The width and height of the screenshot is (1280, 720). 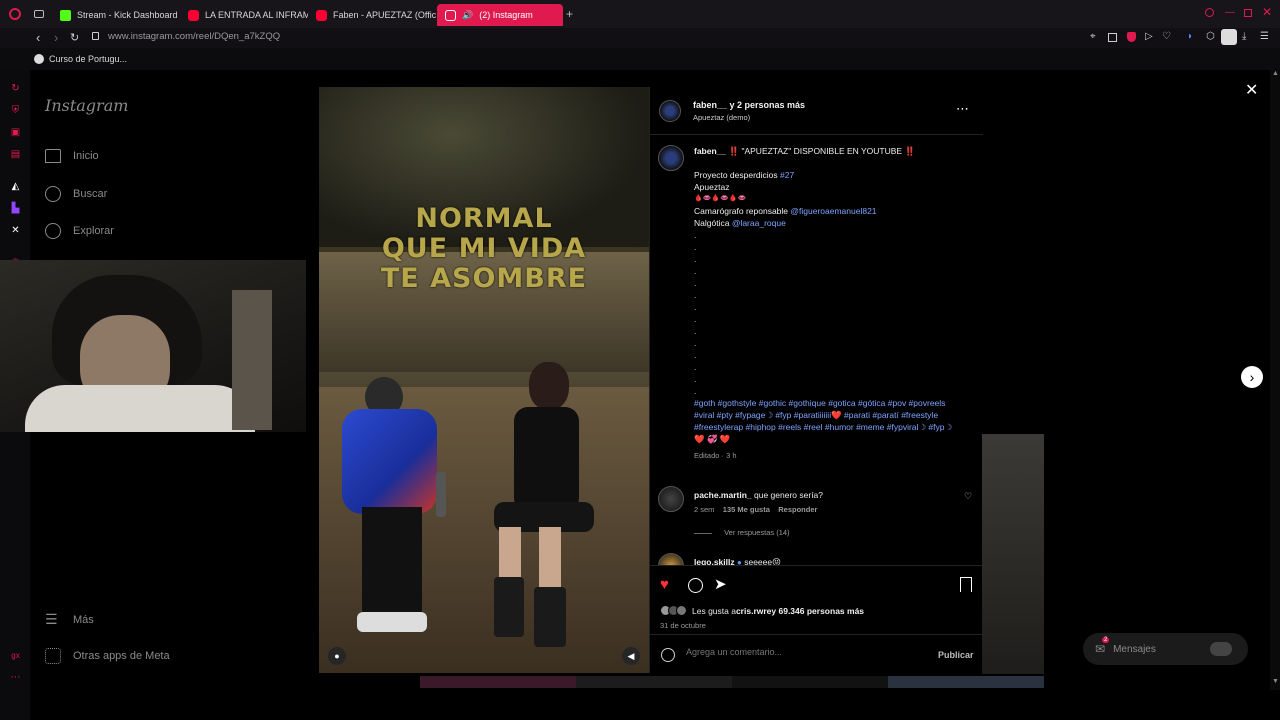 What do you see at coordinates (15, 655) in the screenshot?
I see `gx-icon: gx` at bounding box center [15, 655].